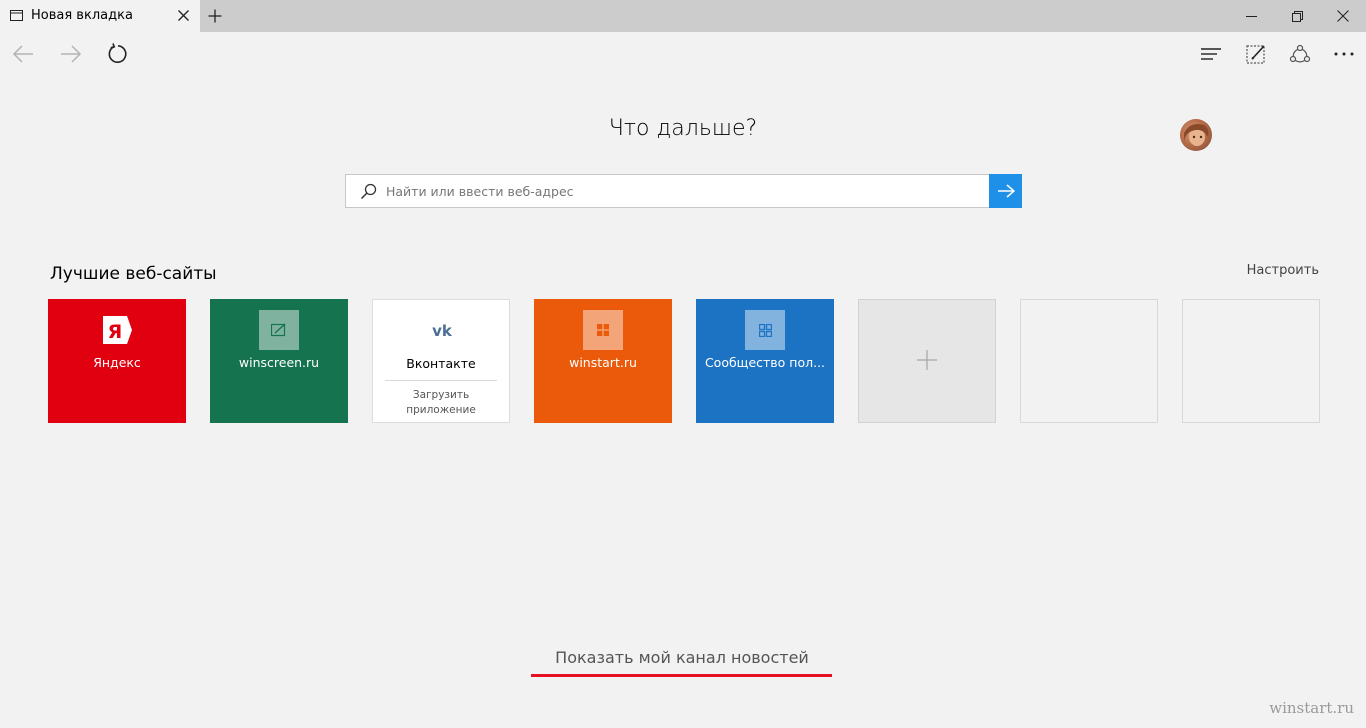 This screenshot has width=1366, height=728. I want to click on tile-label: Яндекс, so click(117, 362).